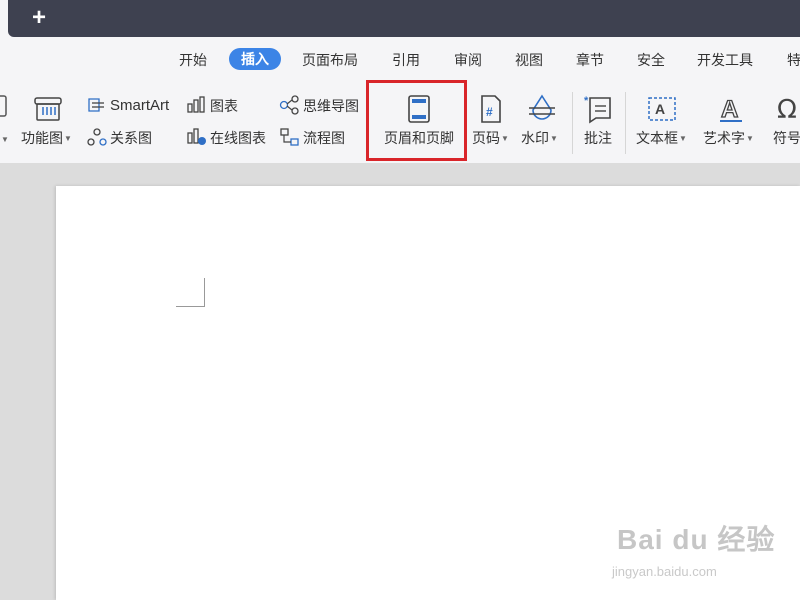 This screenshot has width=800, height=600. I want to click on textbox-button: 文本框▼, so click(661, 138).